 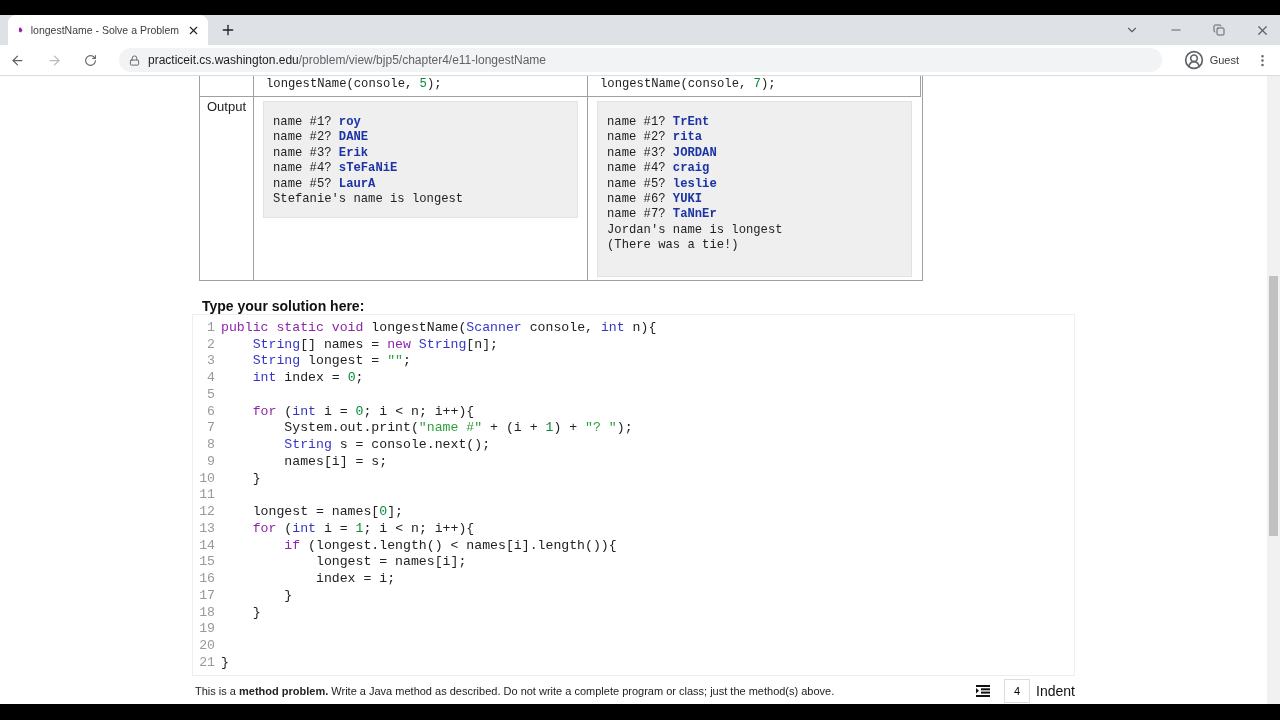 I want to click on output-line: name #3? Erik, so click(x=321, y=153).